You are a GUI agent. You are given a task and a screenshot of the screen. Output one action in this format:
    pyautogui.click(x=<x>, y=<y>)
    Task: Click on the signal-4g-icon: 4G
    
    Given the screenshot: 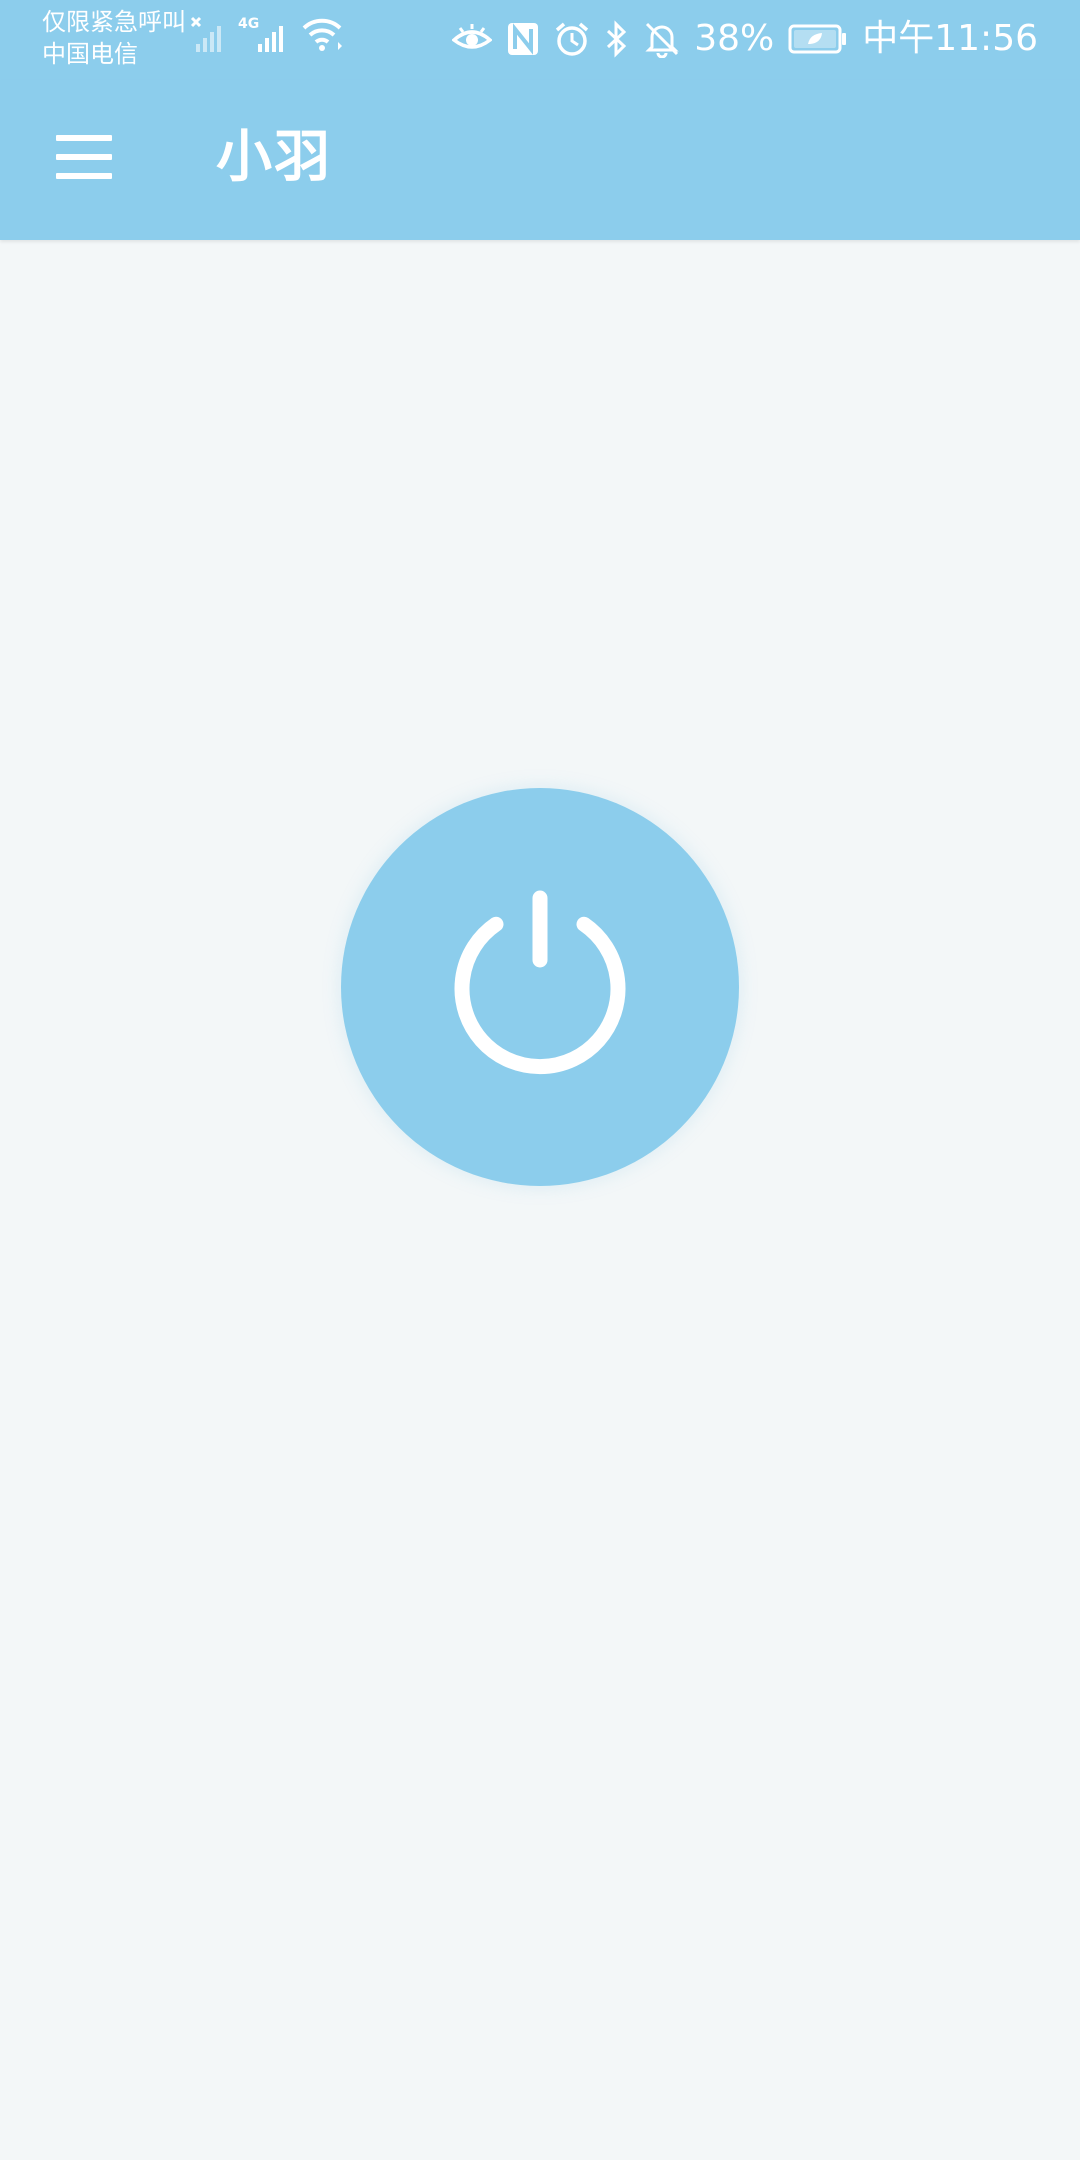 What is the action you would take?
    pyautogui.click(x=260, y=34)
    